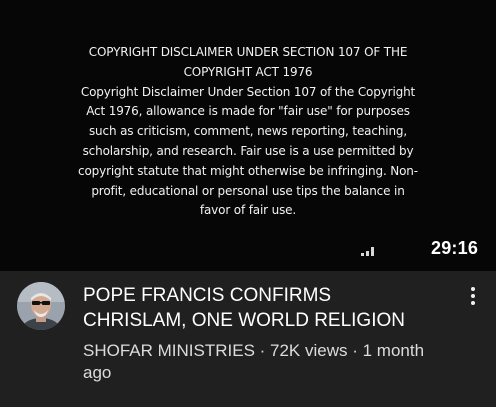 Image resolution: width=496 pixels, height=407 pixels. Describe the element at coordinates (473, 296) in the screenshot. I see `more-vert-icon` at that location.